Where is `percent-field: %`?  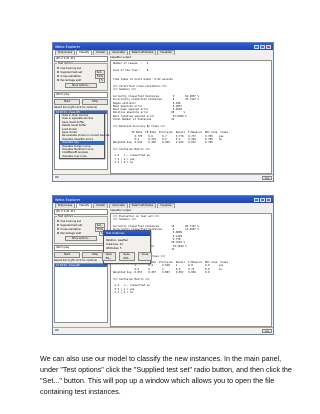 percent-field: % is located at coordinates (101, 80).